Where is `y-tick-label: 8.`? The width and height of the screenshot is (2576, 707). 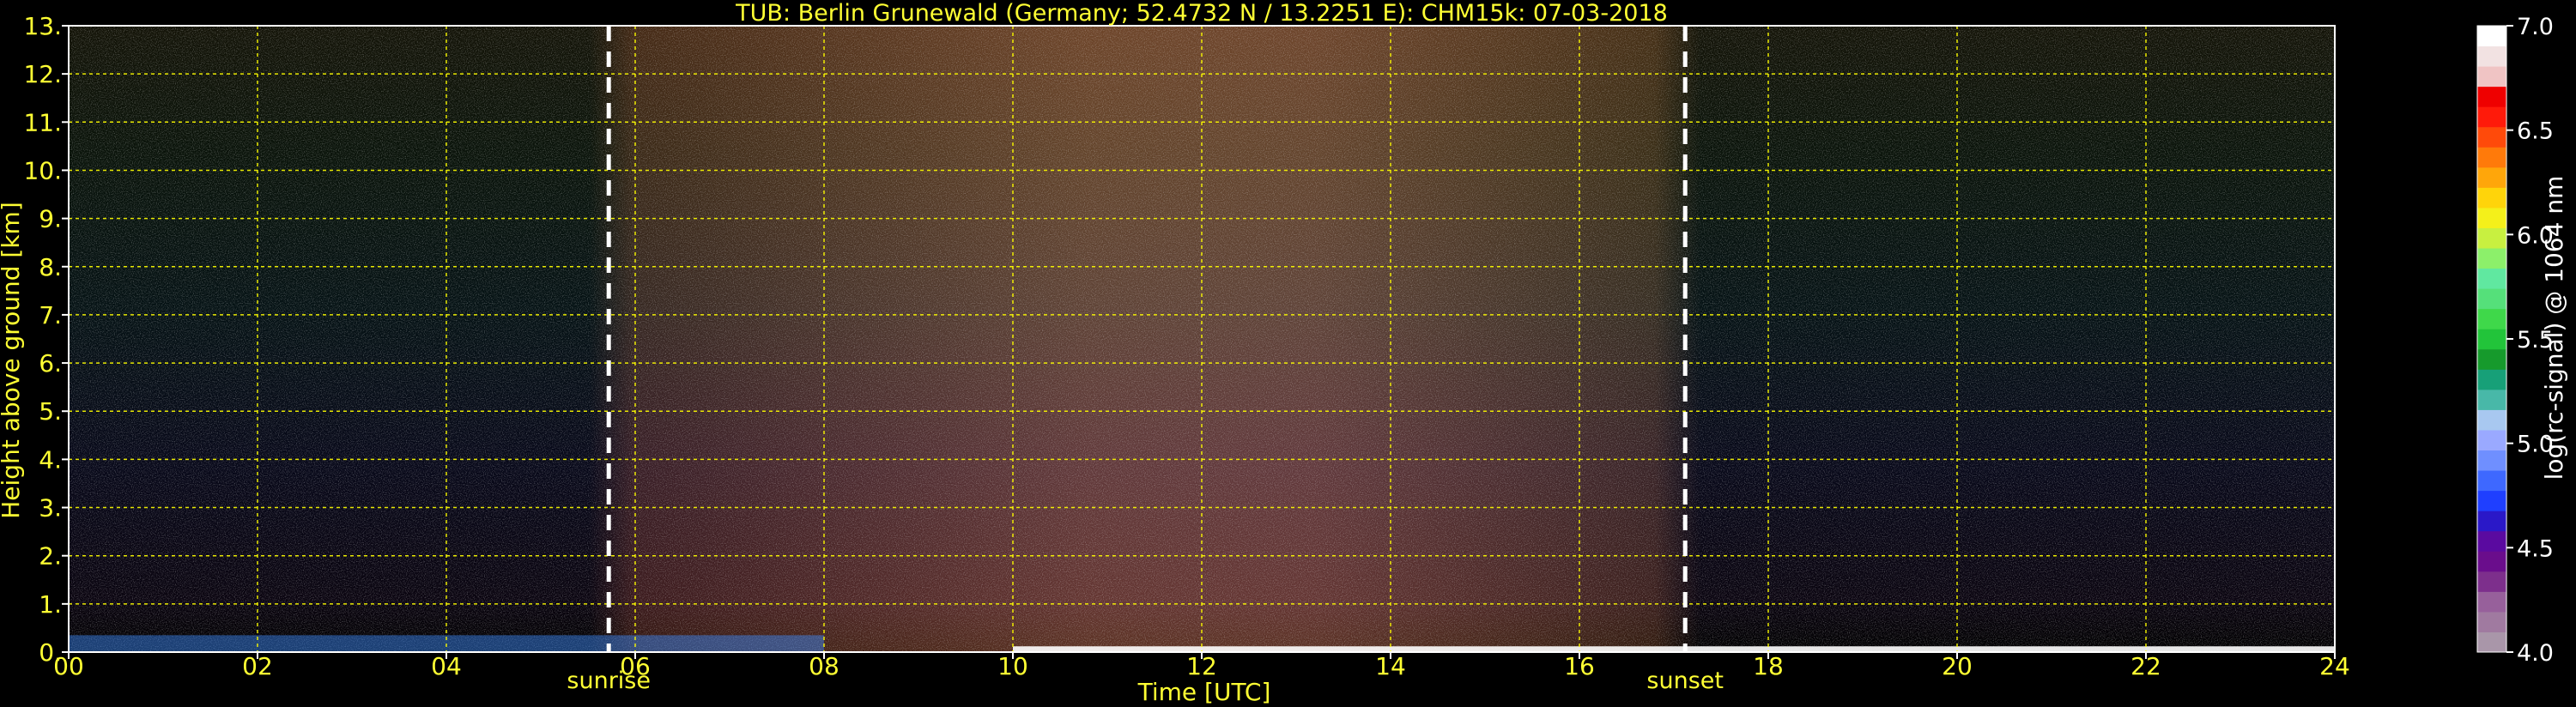 y-tick-label: 8. is located at coordinates (50, 267).